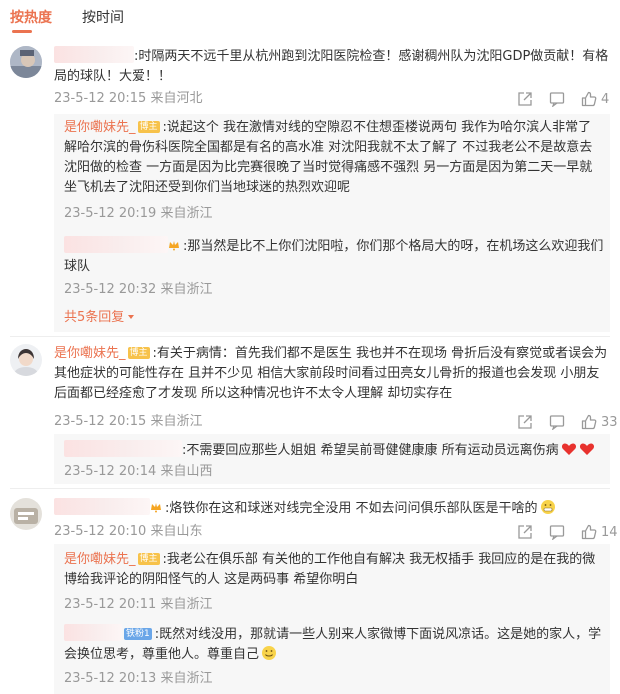  Describe the element at coordinates (138, 289) in the screenshot. I see `reply-1-2-meta: 23-5-12 20:32 来自浙江` at that location.